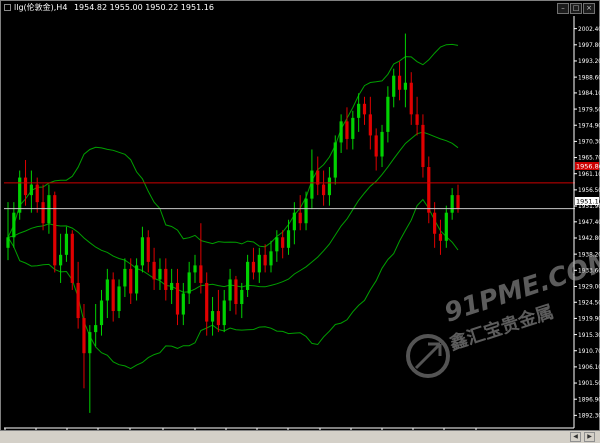 The width and height of the screenshot is (600, 443). I want to click on horizontal-lines, so click(289, 196).